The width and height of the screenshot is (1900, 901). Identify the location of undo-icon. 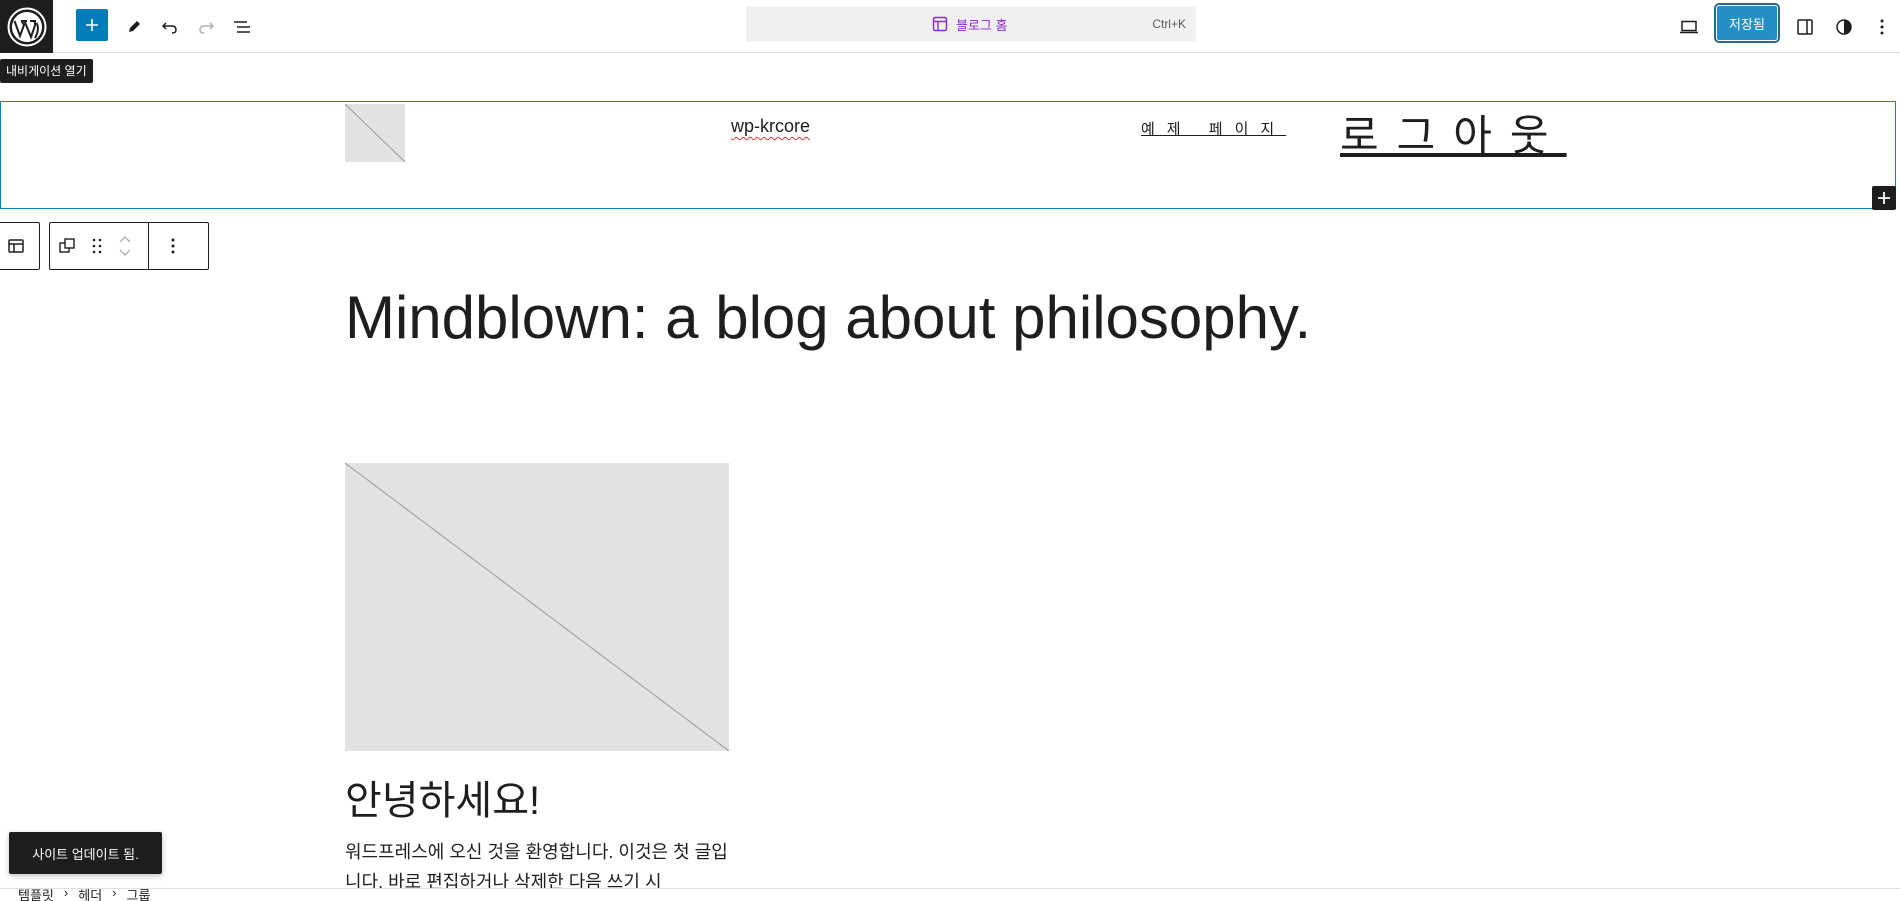
(169, 28).